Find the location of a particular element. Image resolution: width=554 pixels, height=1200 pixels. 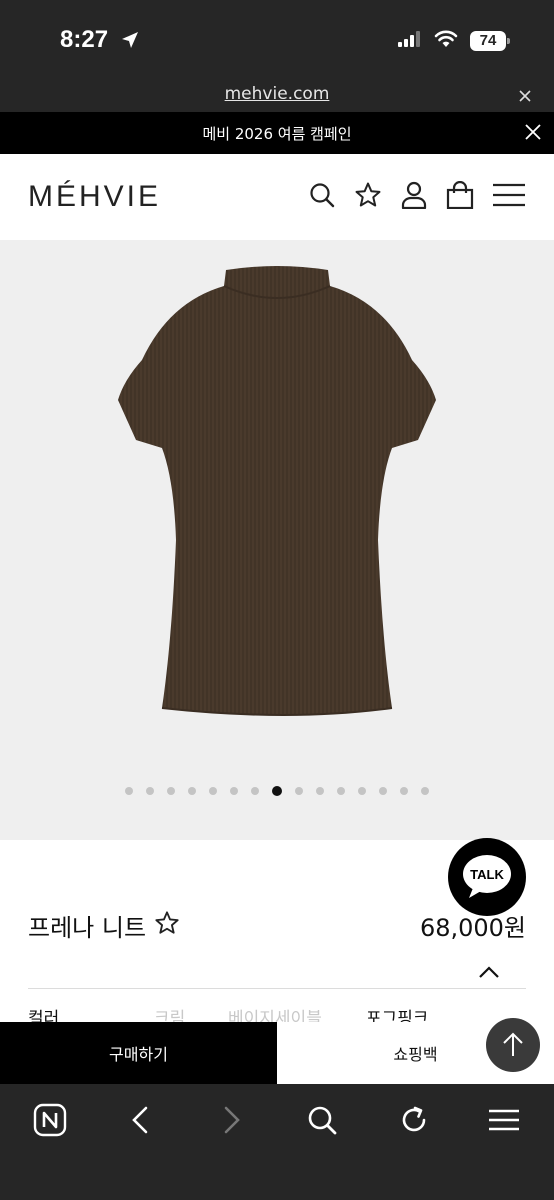

buy-now-button: 구매하기 is located at coordinates (138, 1053).